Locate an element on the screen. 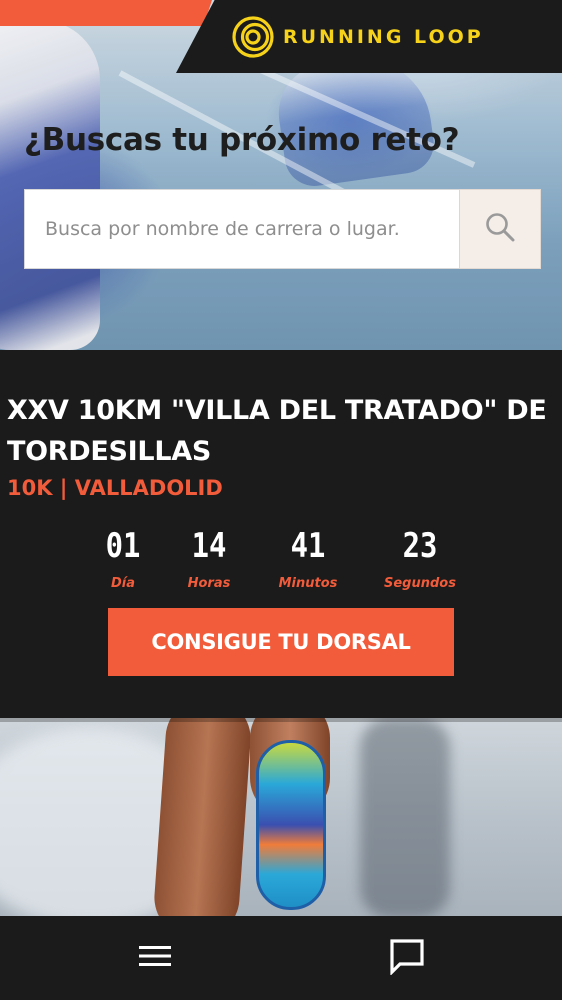  get-bib-button: CONSIGUE TU DORSAL is located at coordinates (281, 642).